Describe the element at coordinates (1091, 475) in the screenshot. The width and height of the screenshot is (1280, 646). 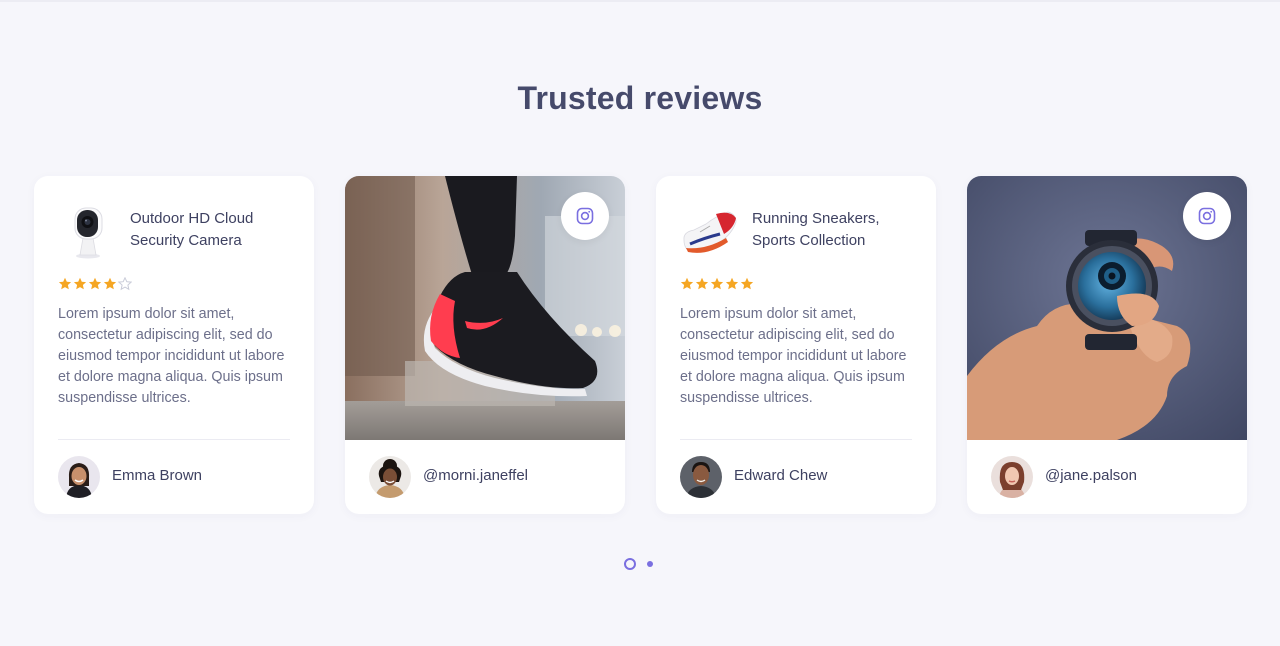
I see `author-name: @jane.palson` at that location.